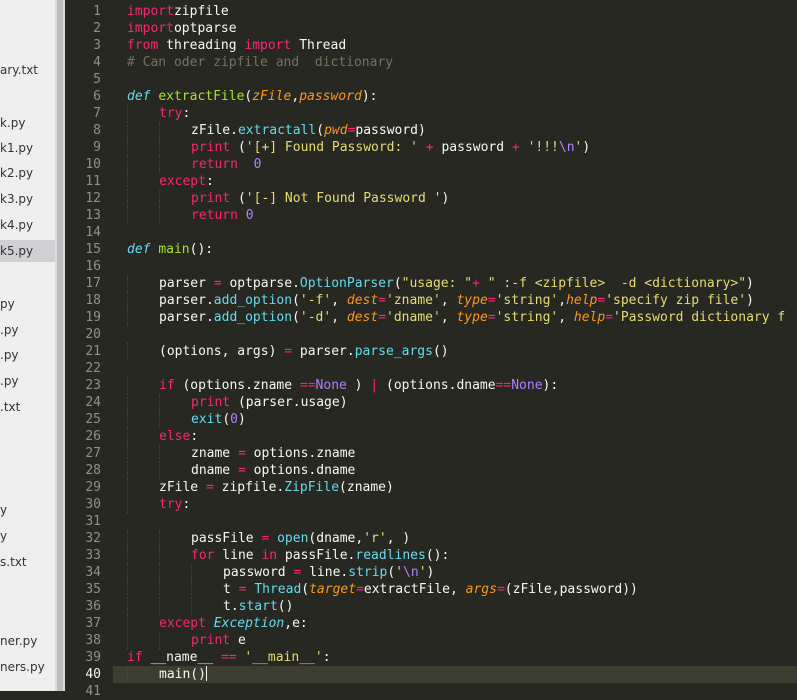 This screenshot has height=700, width=797. What do you see at coordinates (183, 674) in the screenshot?
I see `code-line: main()` at bounding box center [183, 674].